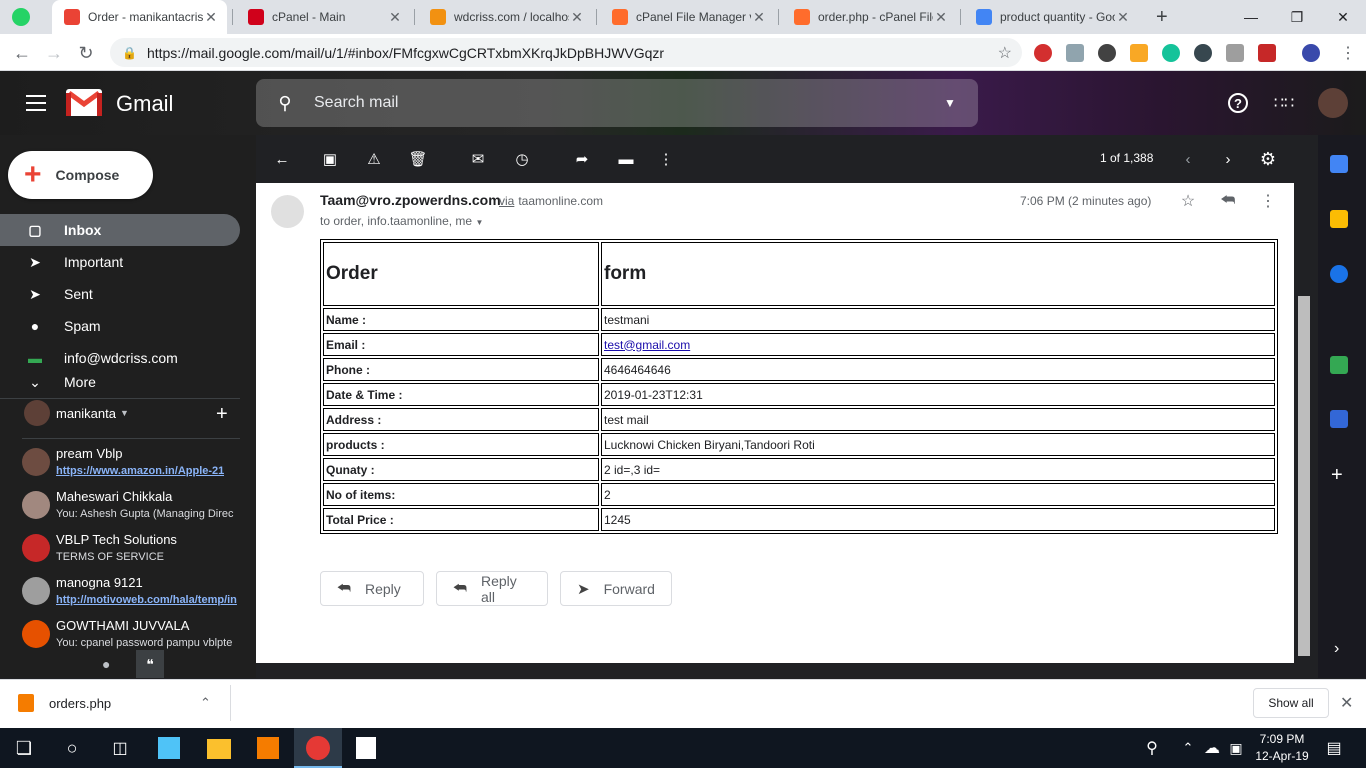 The width and height of the screenshot is (1366, 768). I want to click on addon-mail-icon, so click(1339, 365).